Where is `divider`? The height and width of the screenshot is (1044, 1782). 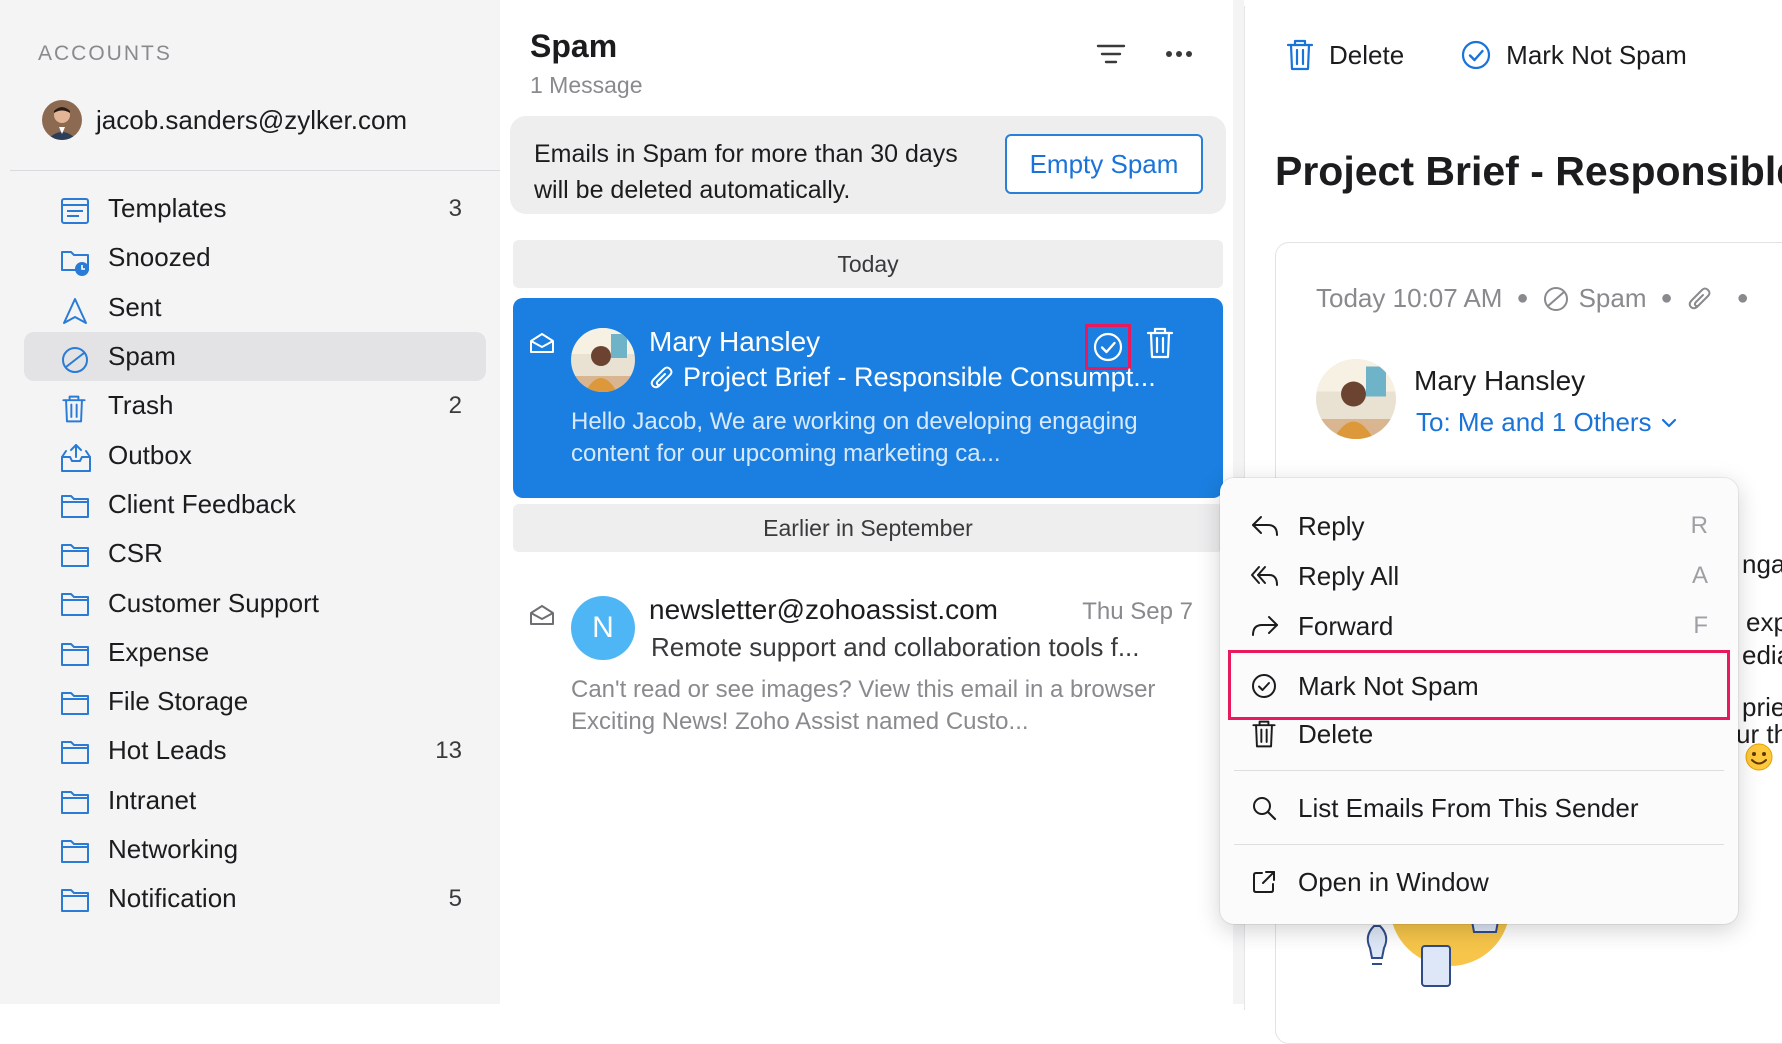 divider is located at coordinates (255, 170).